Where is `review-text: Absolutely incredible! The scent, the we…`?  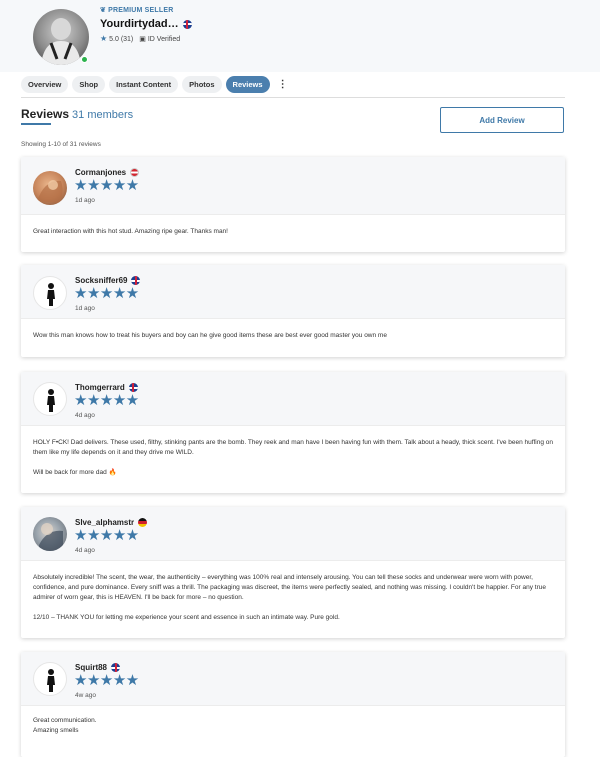
review-text: Absolutely incredible! The scent, the we… is located at coordinates (289, 597).